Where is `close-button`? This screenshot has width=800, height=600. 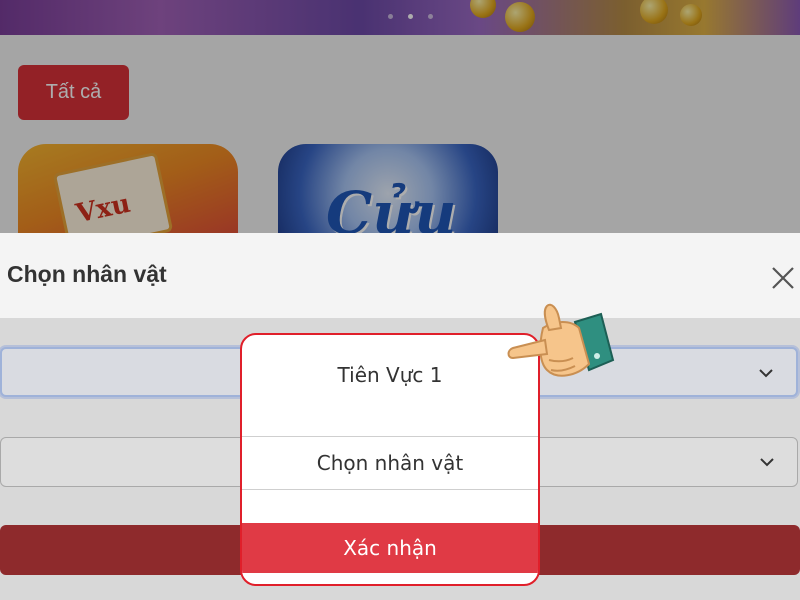 close-button is located at coordinates (783, 278).